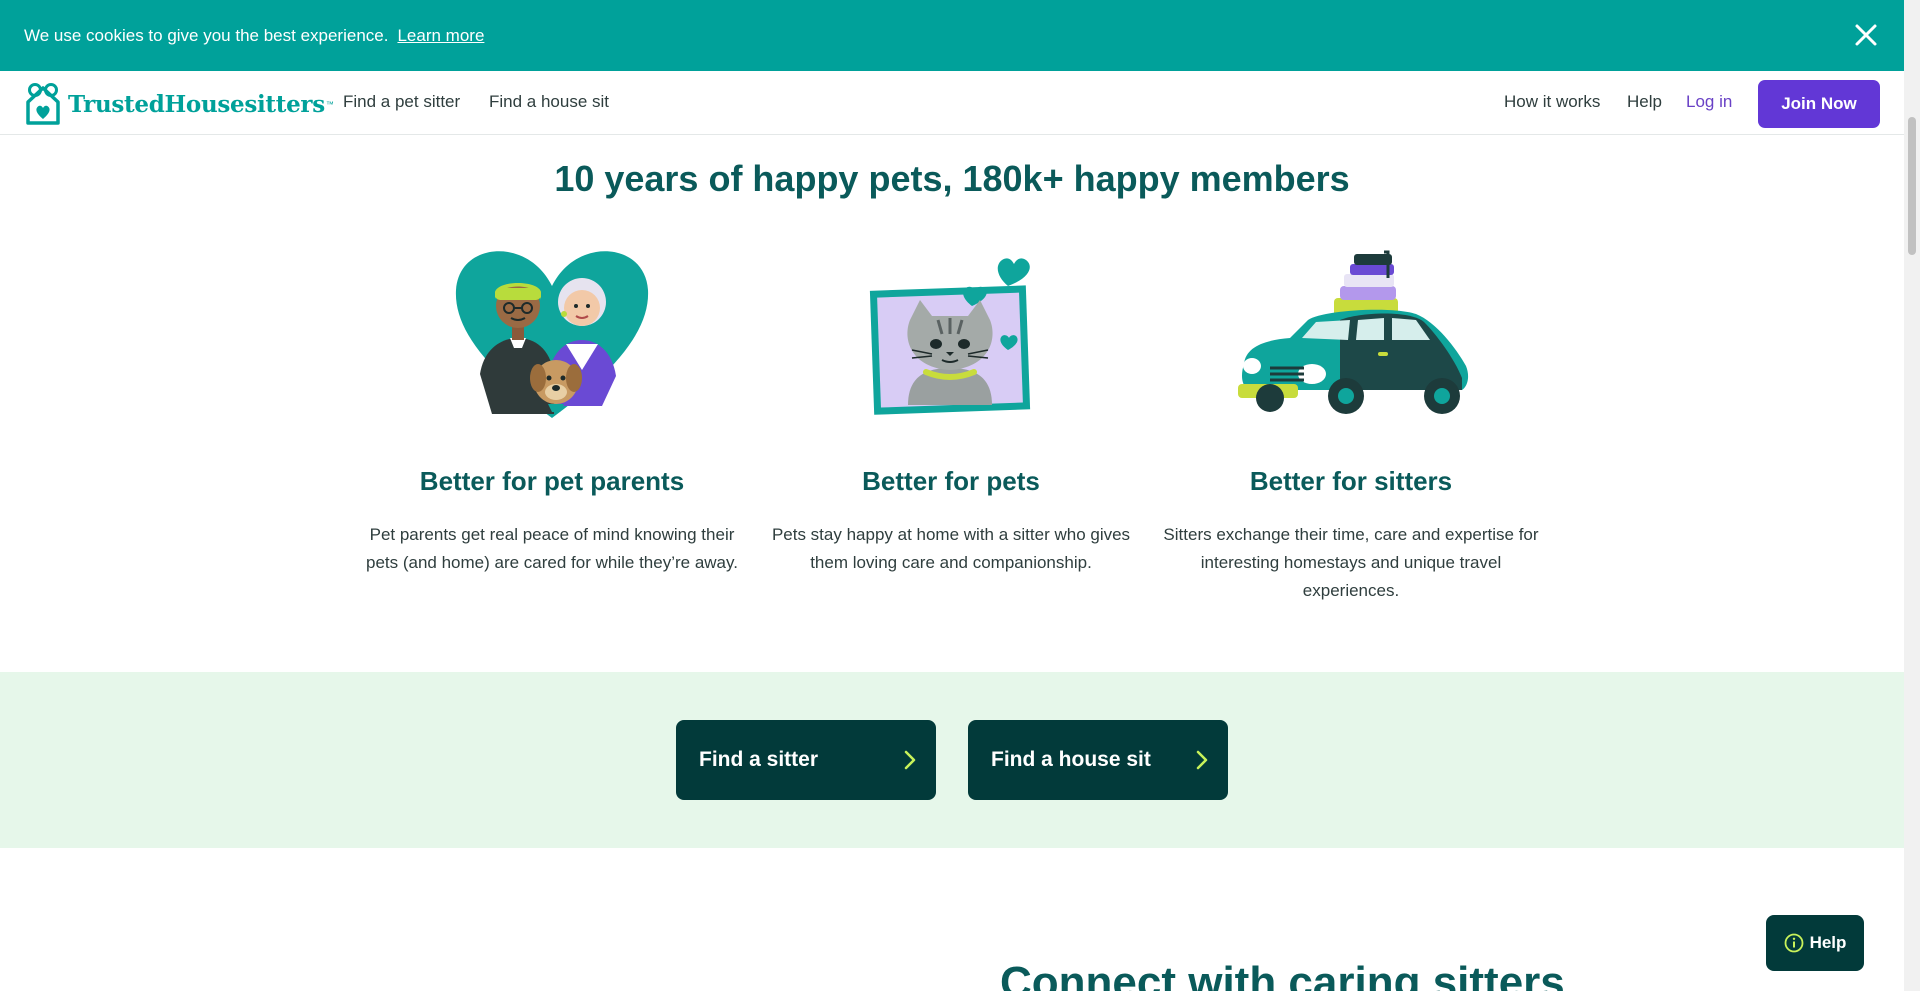  I want to click on cat-portrait-hearts-illustration, so click(950, 336).